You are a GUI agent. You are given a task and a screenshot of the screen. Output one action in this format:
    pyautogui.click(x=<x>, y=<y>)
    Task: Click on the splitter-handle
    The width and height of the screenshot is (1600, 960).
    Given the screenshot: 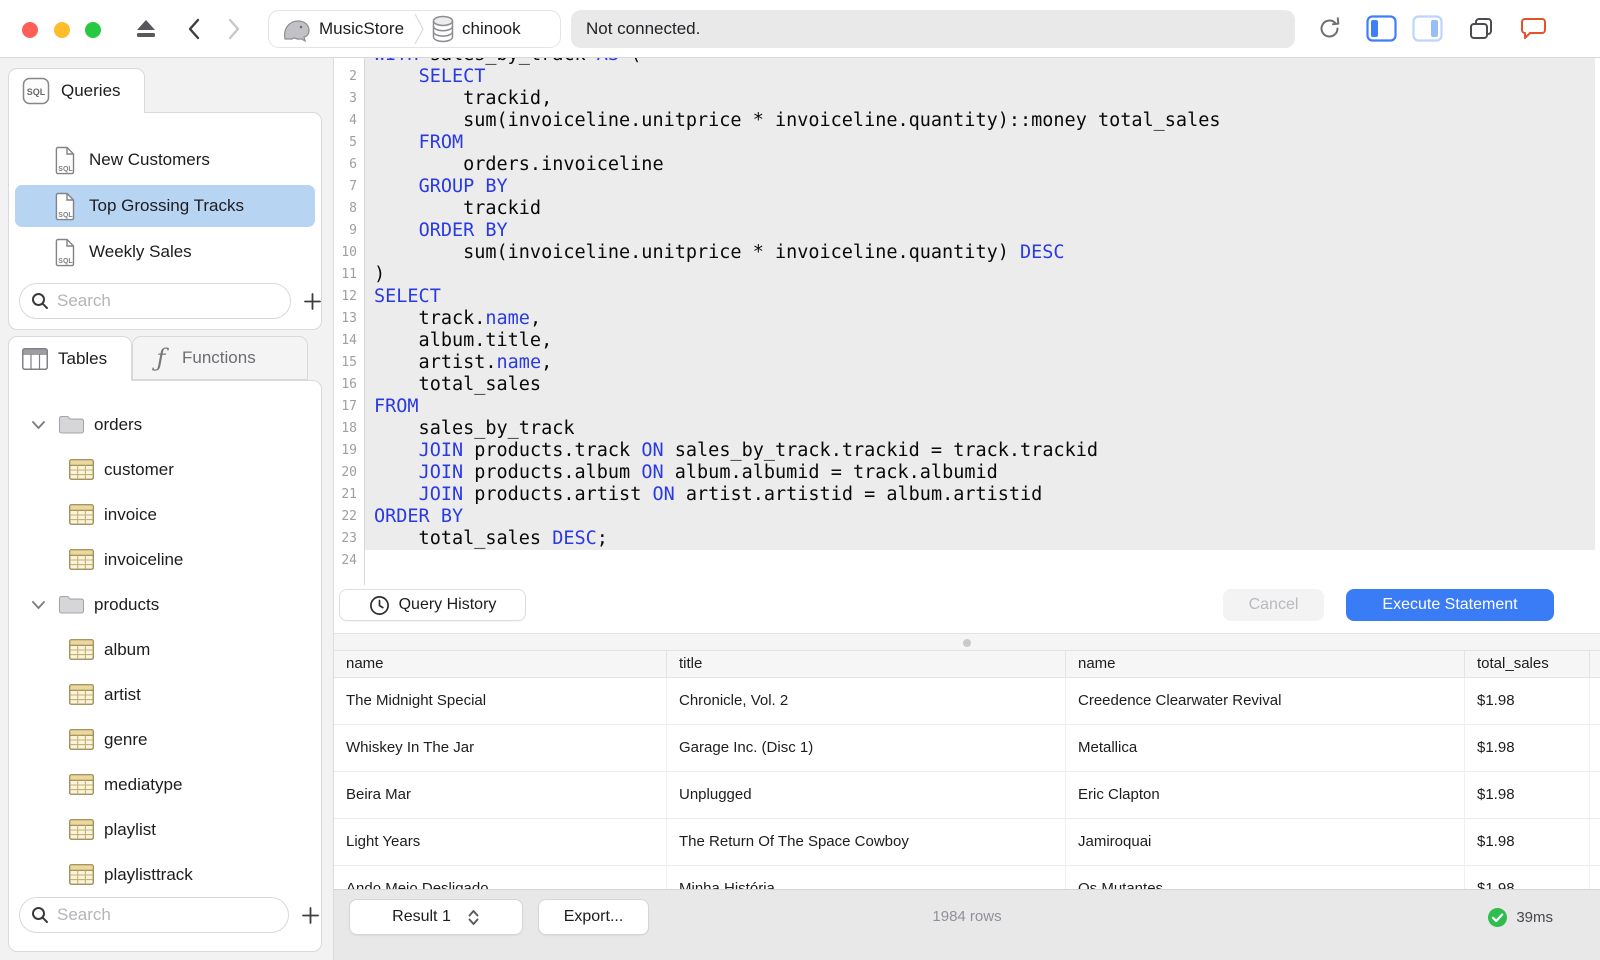 What is the action you would take?
    pyautogui.click(x=967, y=643)
    